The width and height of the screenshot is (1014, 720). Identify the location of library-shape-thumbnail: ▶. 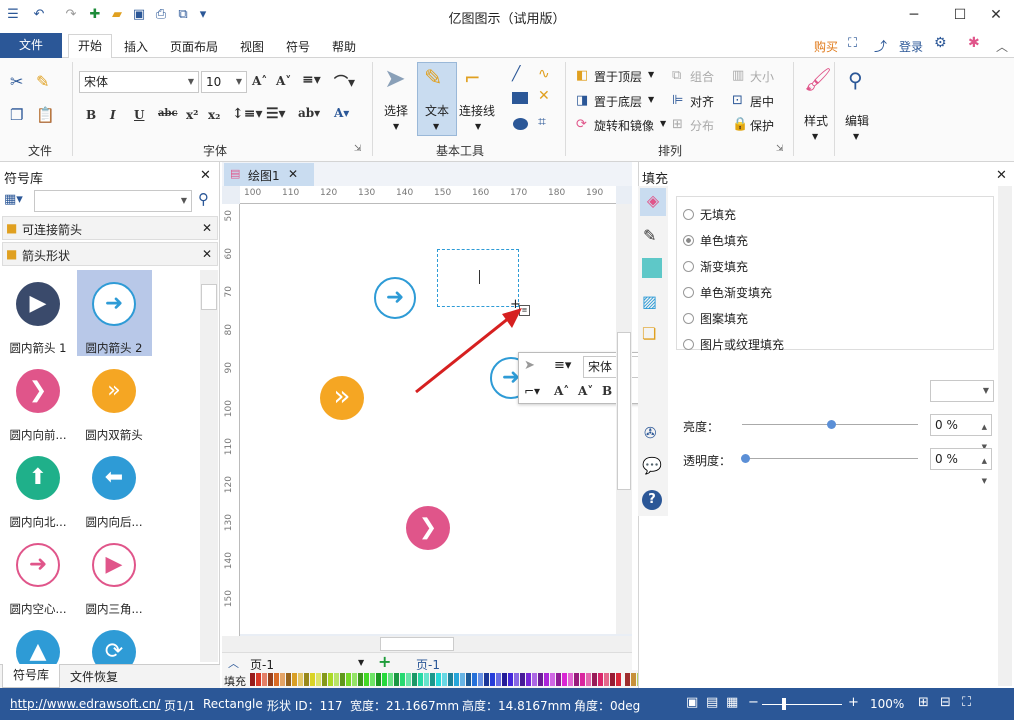
(38, 304).